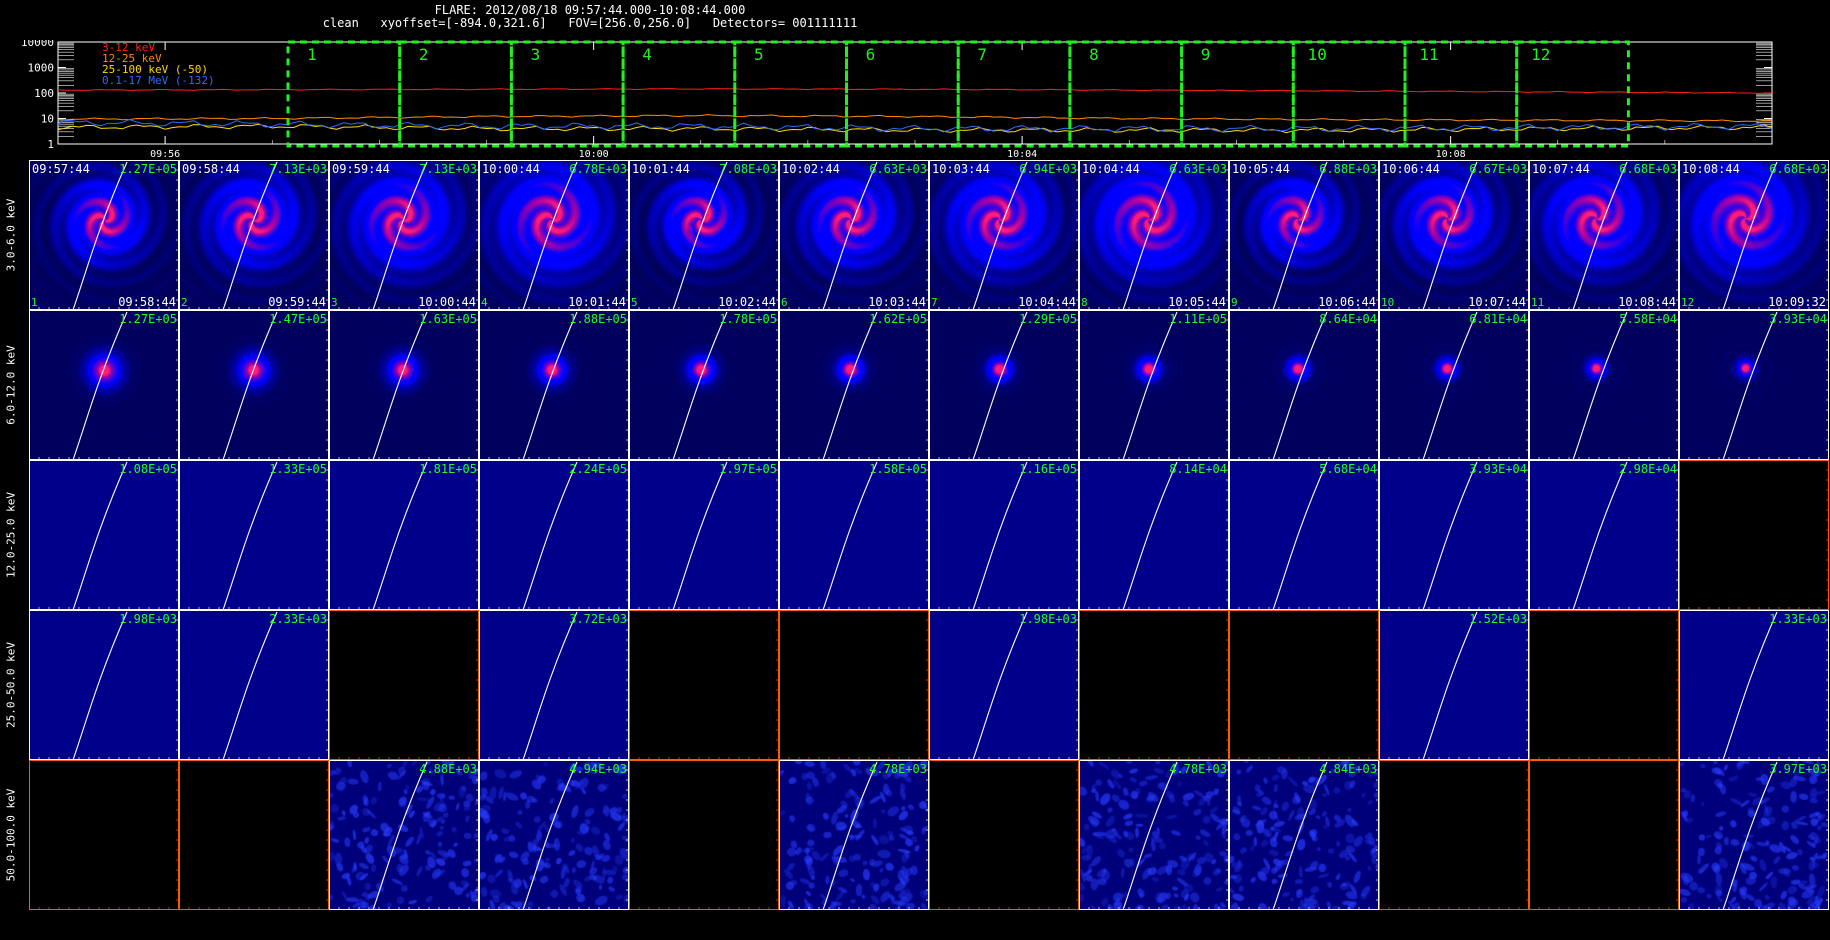 This screenshot has width=1830, height=940. I want to click on energy-band-text: 50.0-100.0 keV, so click(11, 835).